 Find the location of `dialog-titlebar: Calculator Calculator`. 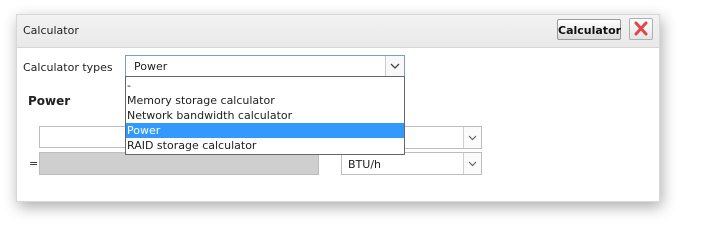

dialog-titlebar: Calculator Calculator is located at coordinates (338, 31).